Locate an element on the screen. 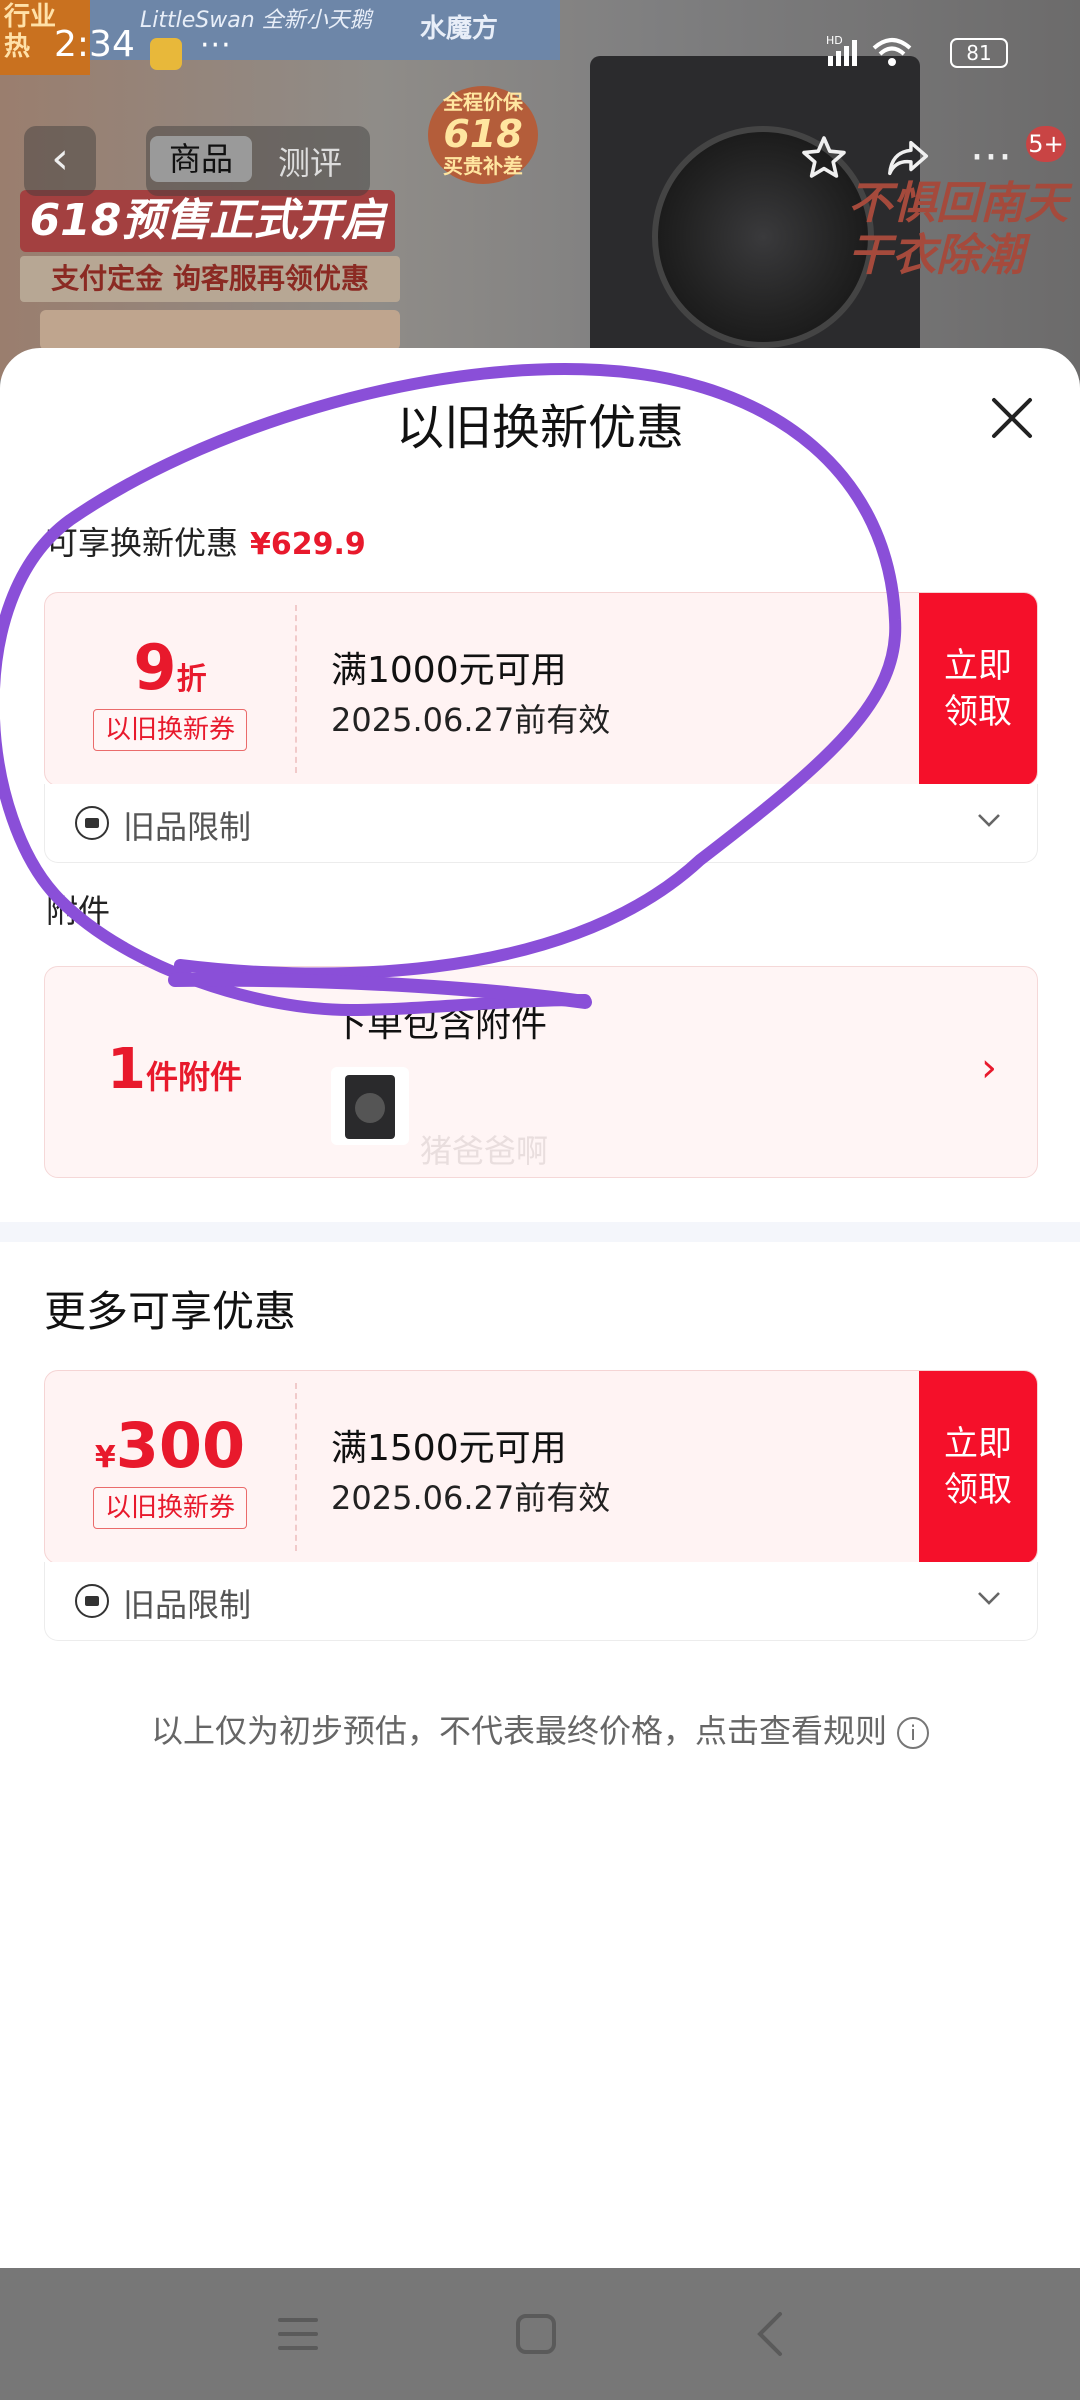 This screenshot has width=1080, height=2400. estimate-rules-text: 以上仅为初步预估，不代表最终价格，点击查看规则 is located at coordinates (518, 1731).